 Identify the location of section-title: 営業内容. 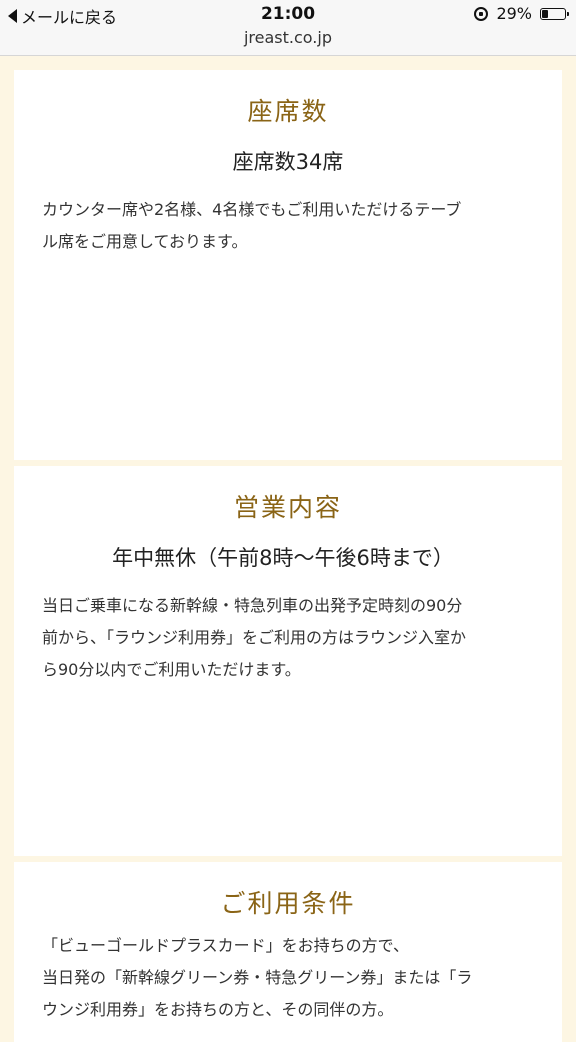
(287, 507).